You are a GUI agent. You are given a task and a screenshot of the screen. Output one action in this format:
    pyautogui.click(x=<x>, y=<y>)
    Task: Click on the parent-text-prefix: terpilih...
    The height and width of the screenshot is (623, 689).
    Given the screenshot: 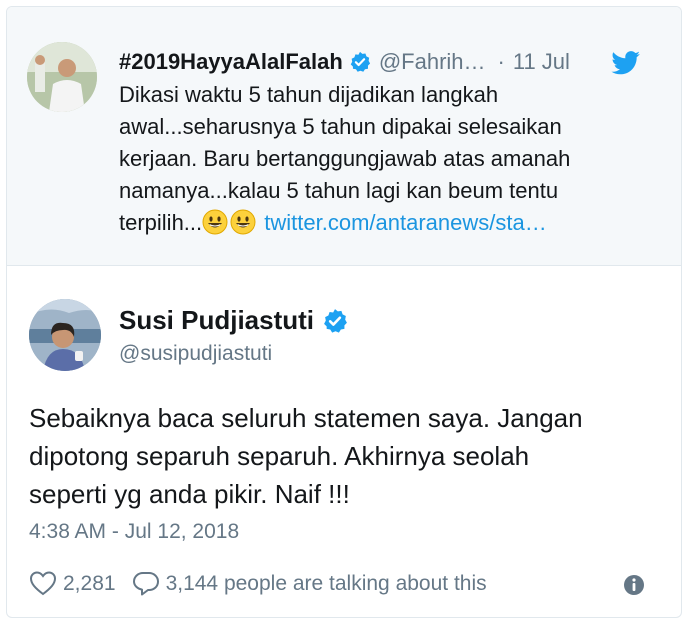 What is the action you would take?
    pyautogui.click(x=161, y=222)
    